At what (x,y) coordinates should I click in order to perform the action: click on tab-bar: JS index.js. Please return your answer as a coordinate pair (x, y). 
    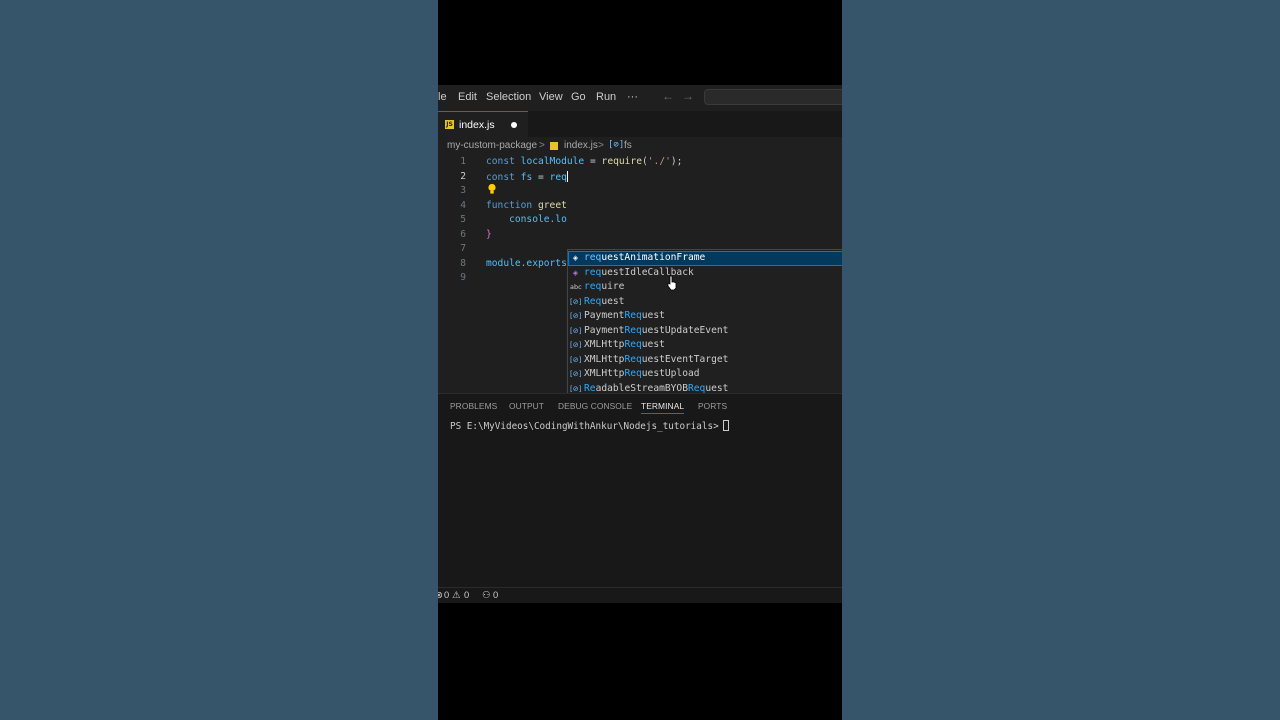
    Looking at the image, I should click on (640, 124).